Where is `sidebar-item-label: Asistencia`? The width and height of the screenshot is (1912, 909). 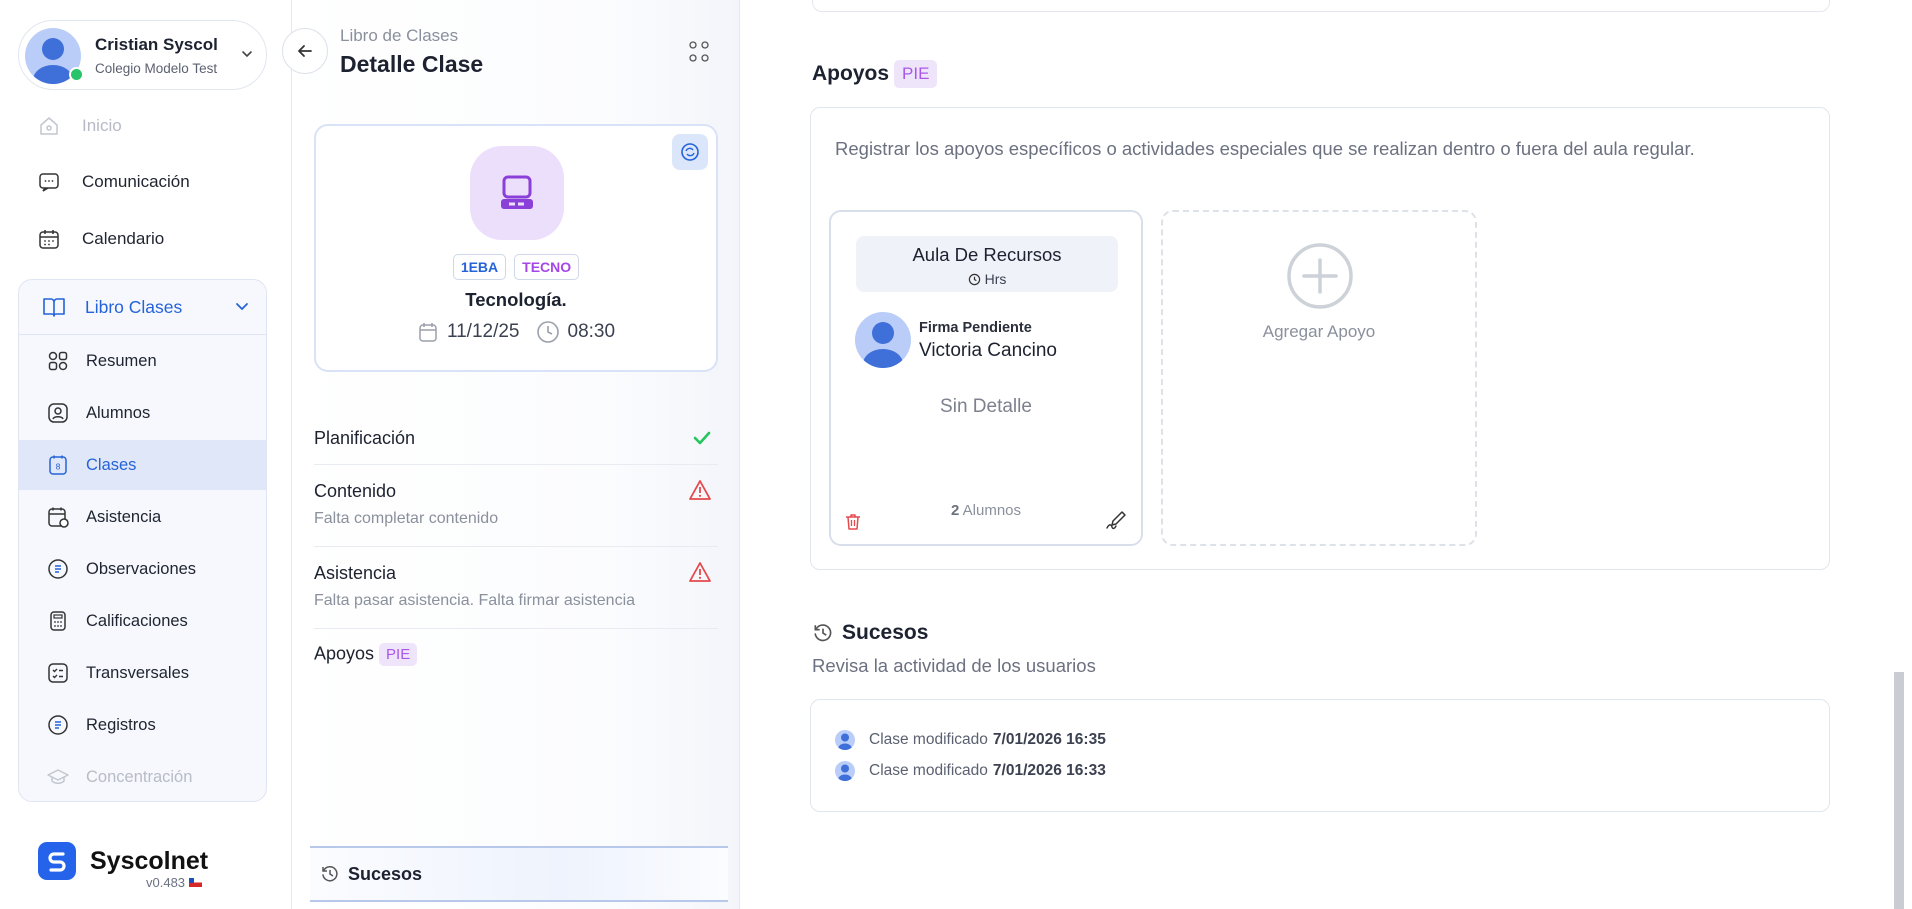 sidebar-item-label: Asistencia is located at coordinates (124, 516).